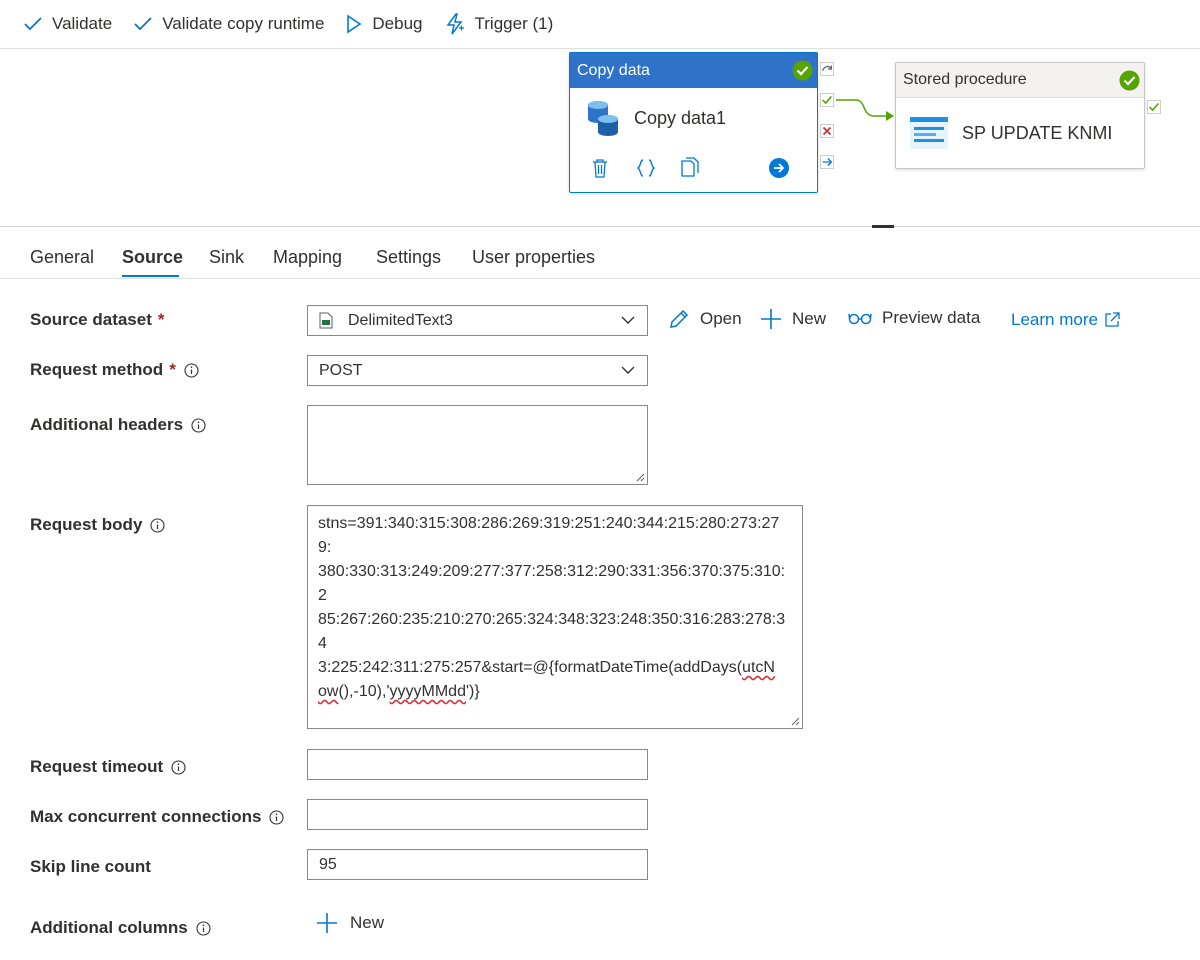 The image size is (1200, 960). I want to click on success-connector, so click(867, 108).